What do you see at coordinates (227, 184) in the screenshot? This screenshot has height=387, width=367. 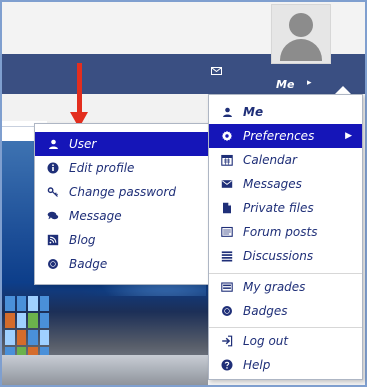 I see `envelope-icon` at bounding box center [227, 184].